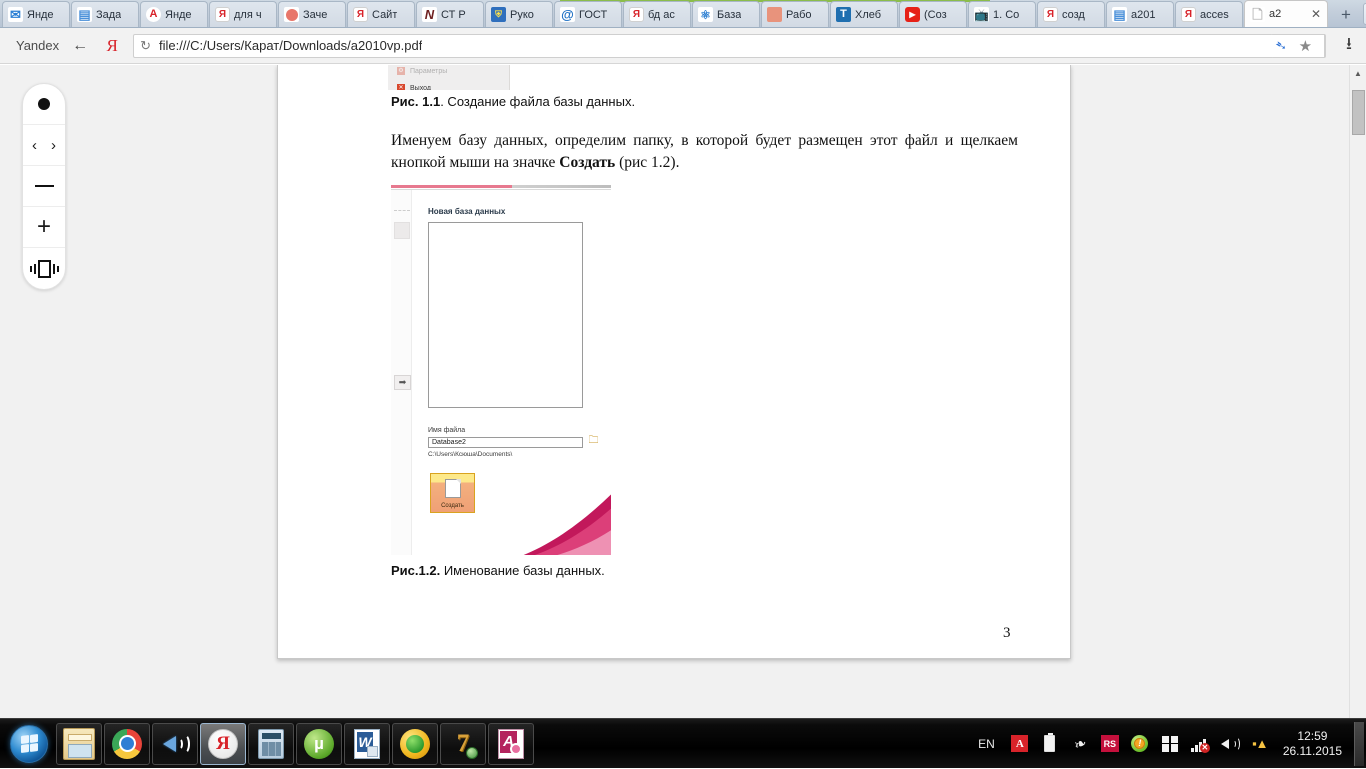 This screenshot has width=1366, height=769. What do you see at coordinates (447, 430) in the screenshot?
I see `figure-filename-label: Имя файла` at bounding box center [447, 430].